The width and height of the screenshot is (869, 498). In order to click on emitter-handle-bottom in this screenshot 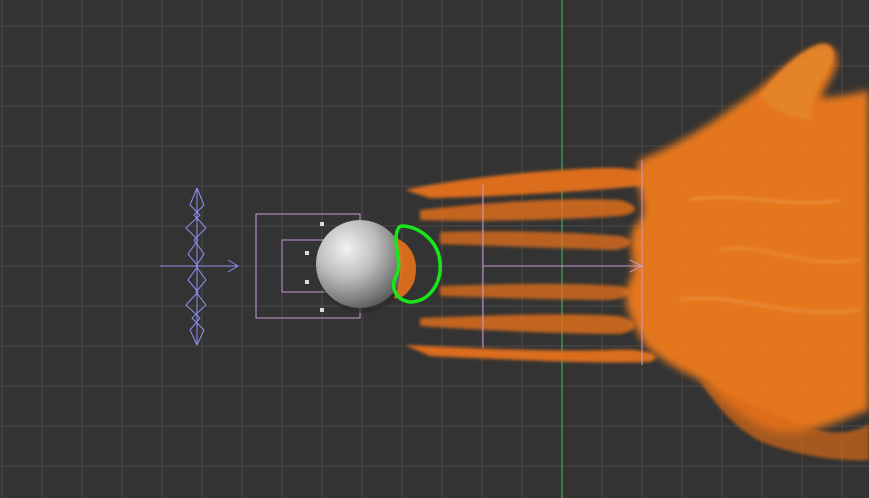, I will do `click(322, 310)`.